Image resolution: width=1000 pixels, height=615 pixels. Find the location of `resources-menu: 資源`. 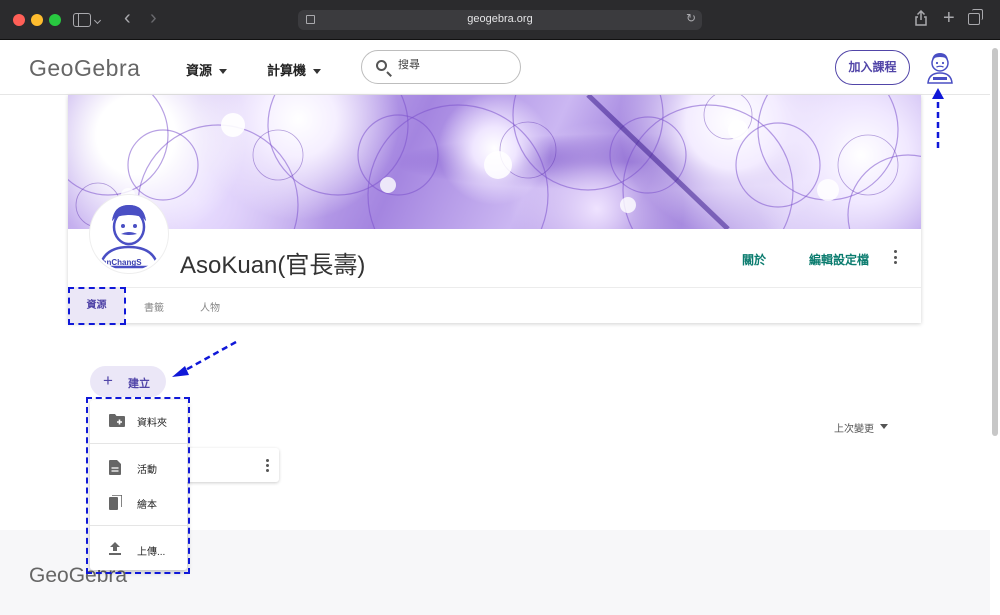

resources-menu: 資源 is located at coordinates (207, 69).